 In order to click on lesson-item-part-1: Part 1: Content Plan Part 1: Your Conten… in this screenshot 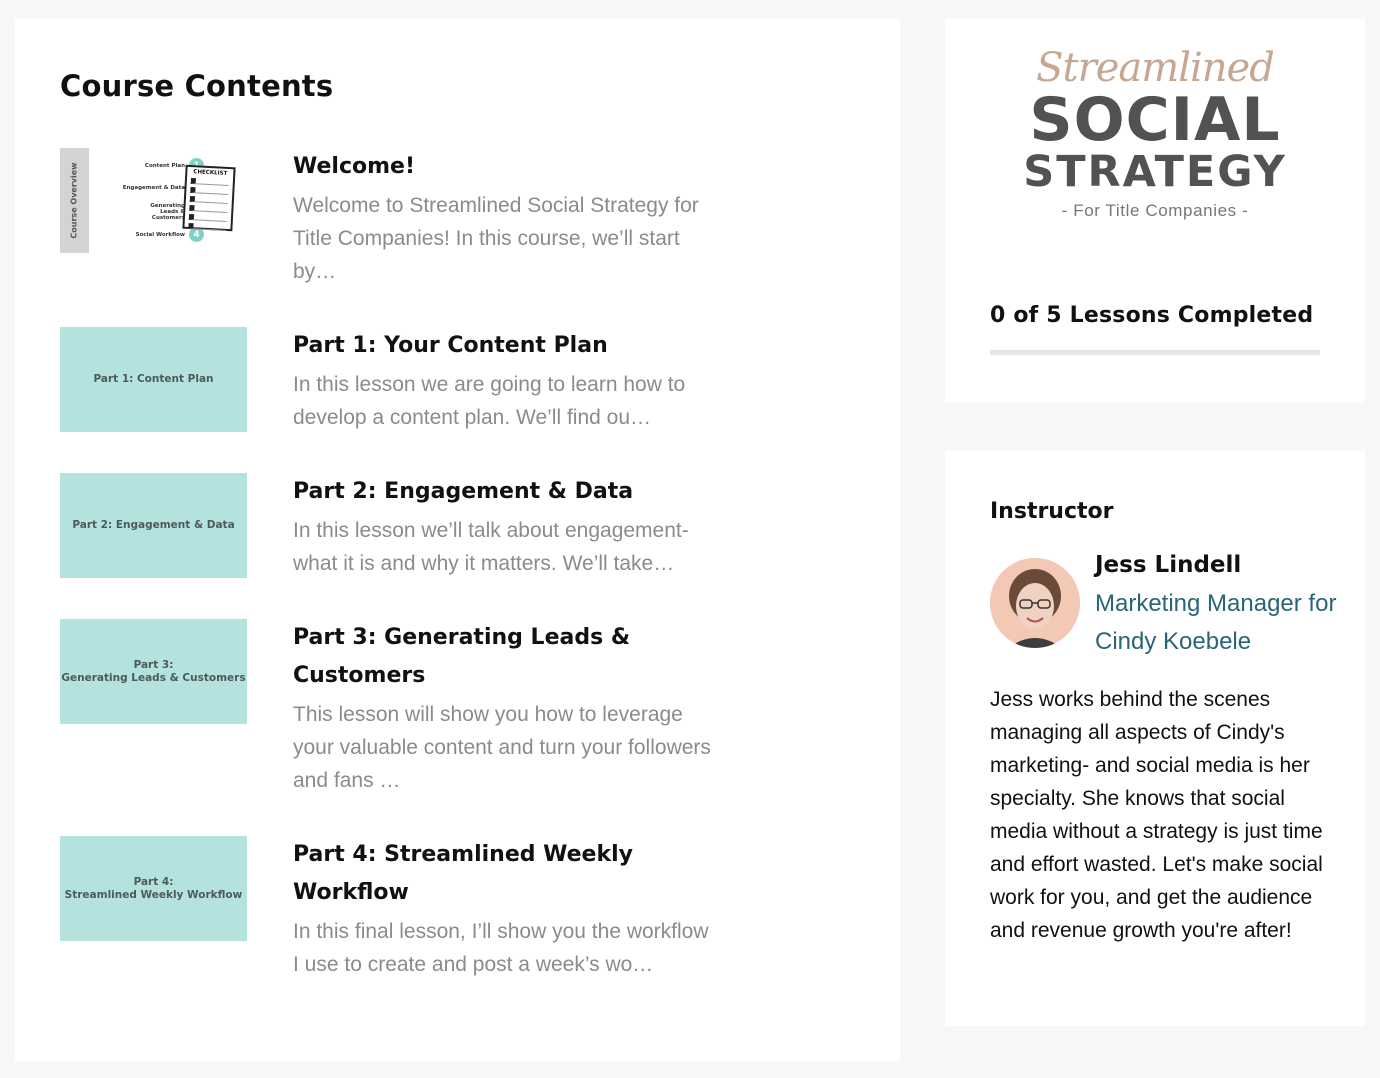, I will do `click(400, 382)`.